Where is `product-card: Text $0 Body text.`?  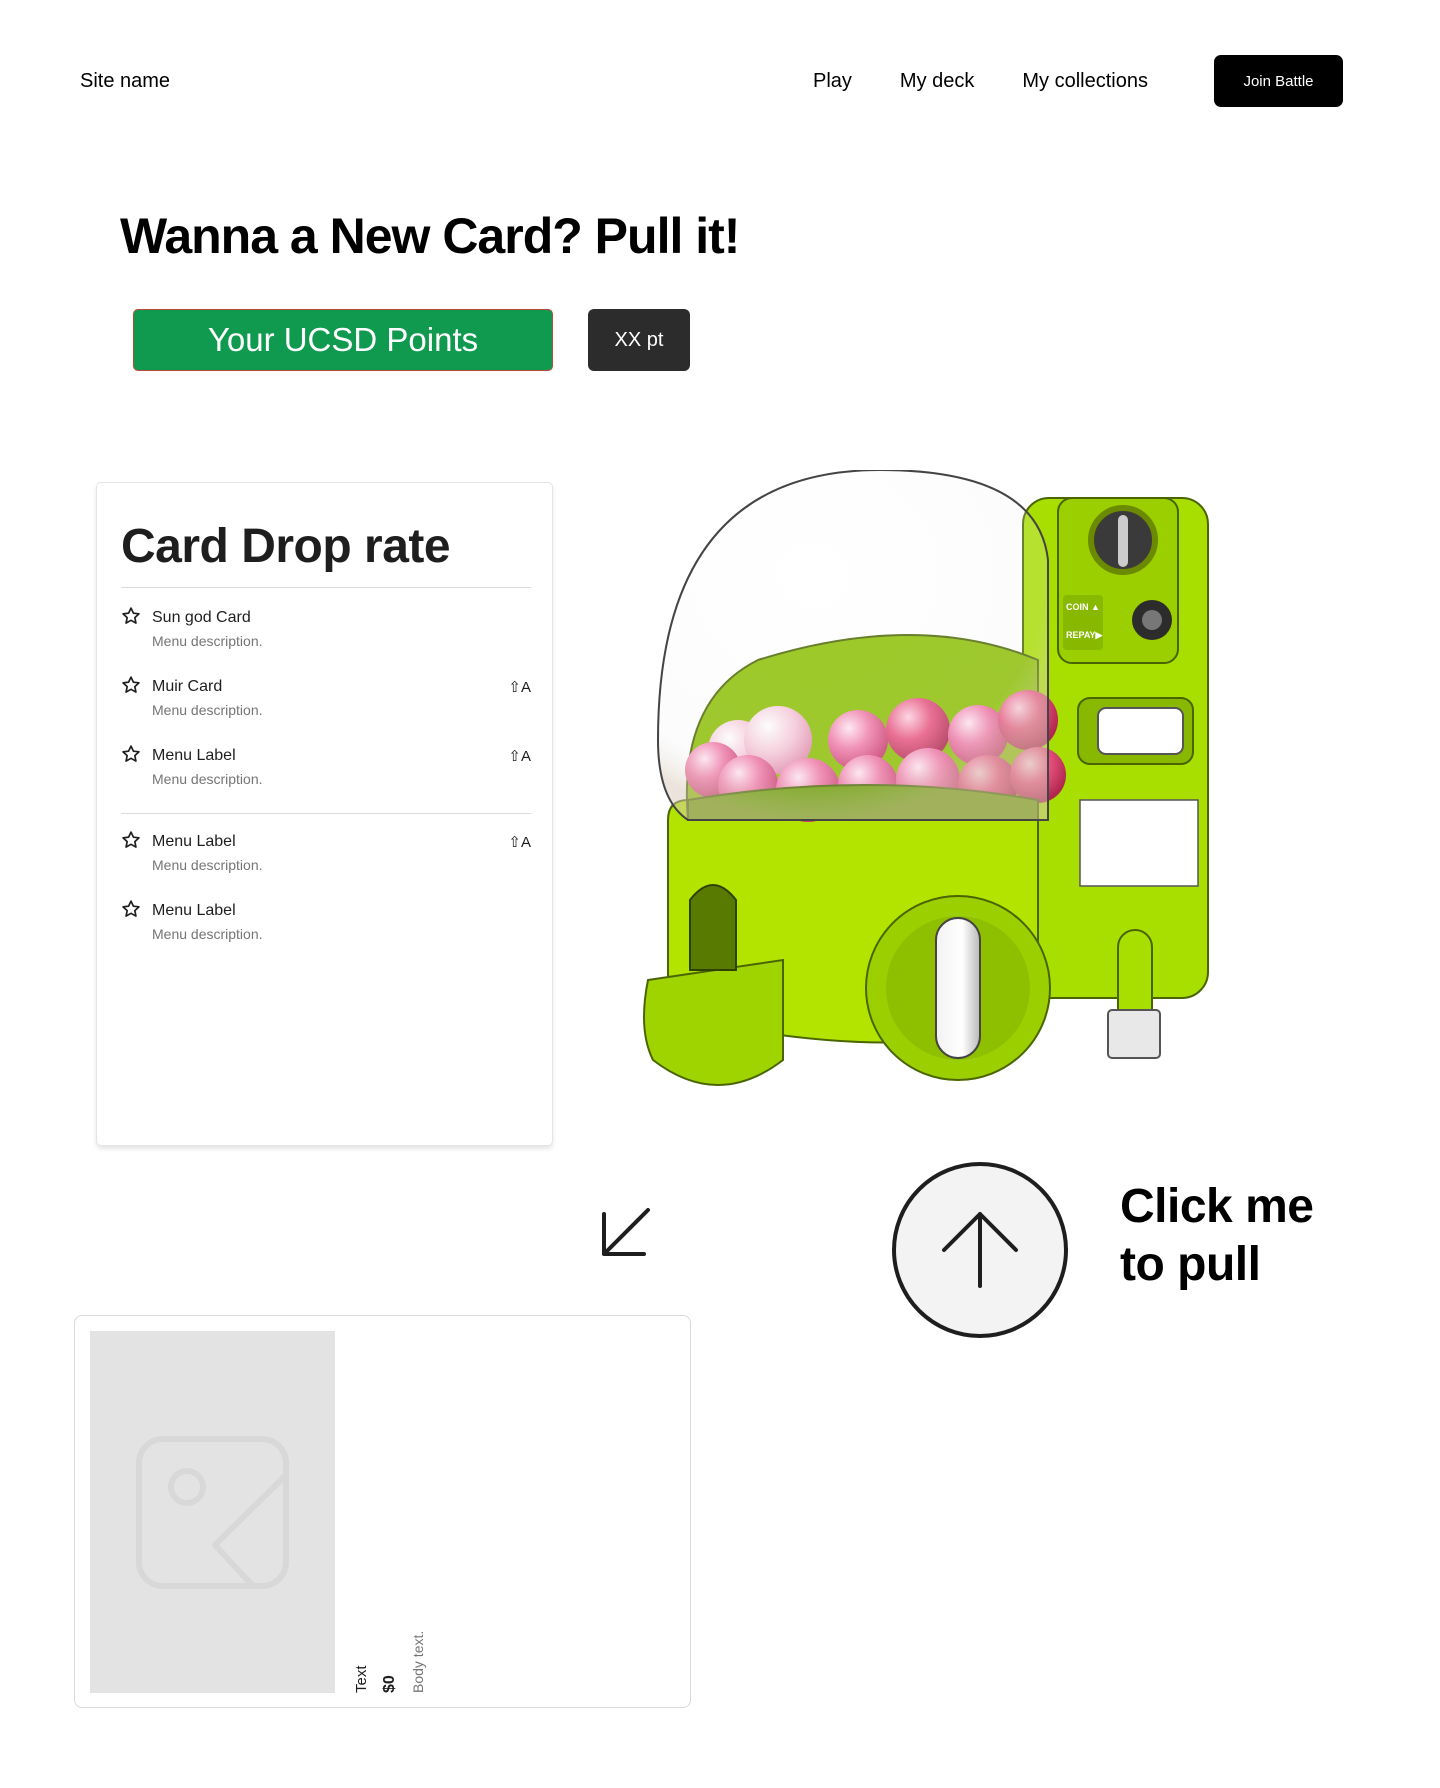 product-card: Text $0 Body text. is located at coordinates (382, 1511).